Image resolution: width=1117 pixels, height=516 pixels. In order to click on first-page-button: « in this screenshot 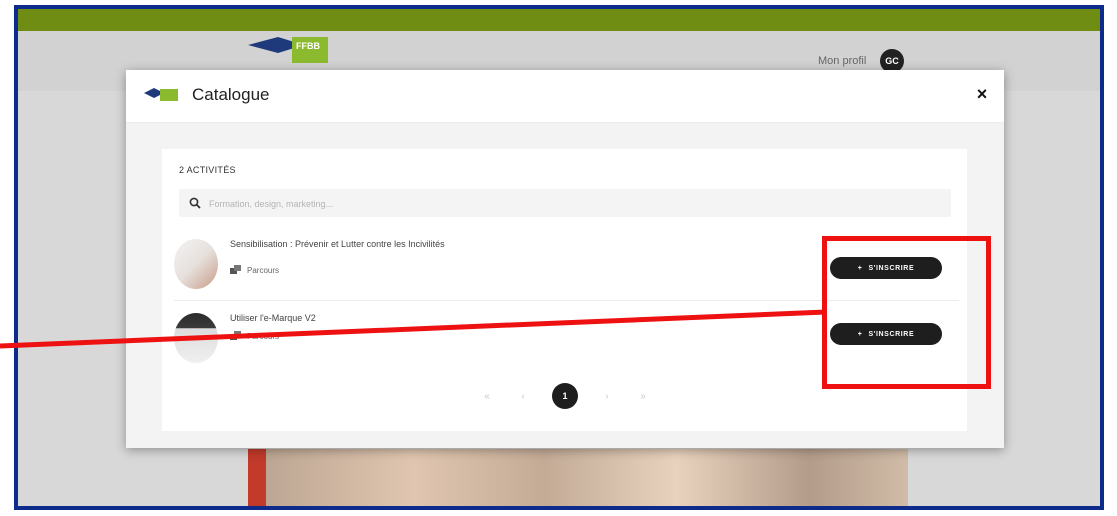, I will do `click(487, 396)`.